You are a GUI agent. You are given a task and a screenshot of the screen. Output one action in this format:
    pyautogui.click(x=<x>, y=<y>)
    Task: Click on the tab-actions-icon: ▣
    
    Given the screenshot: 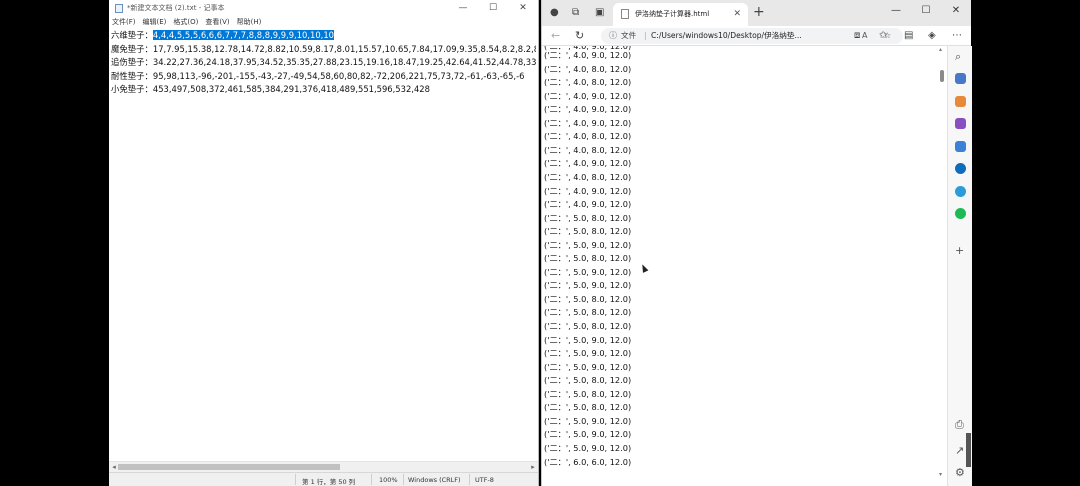 What is the action you would take?
    pyautogui.click(x=599, y=12)
    